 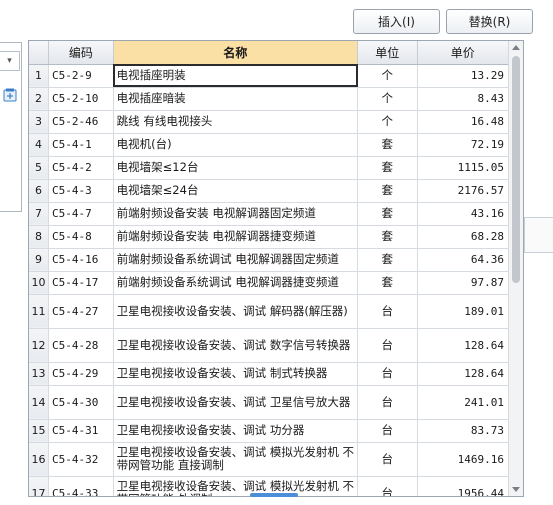 I want to click on cell-code: C5-4-29, so click(x=81, y=374).